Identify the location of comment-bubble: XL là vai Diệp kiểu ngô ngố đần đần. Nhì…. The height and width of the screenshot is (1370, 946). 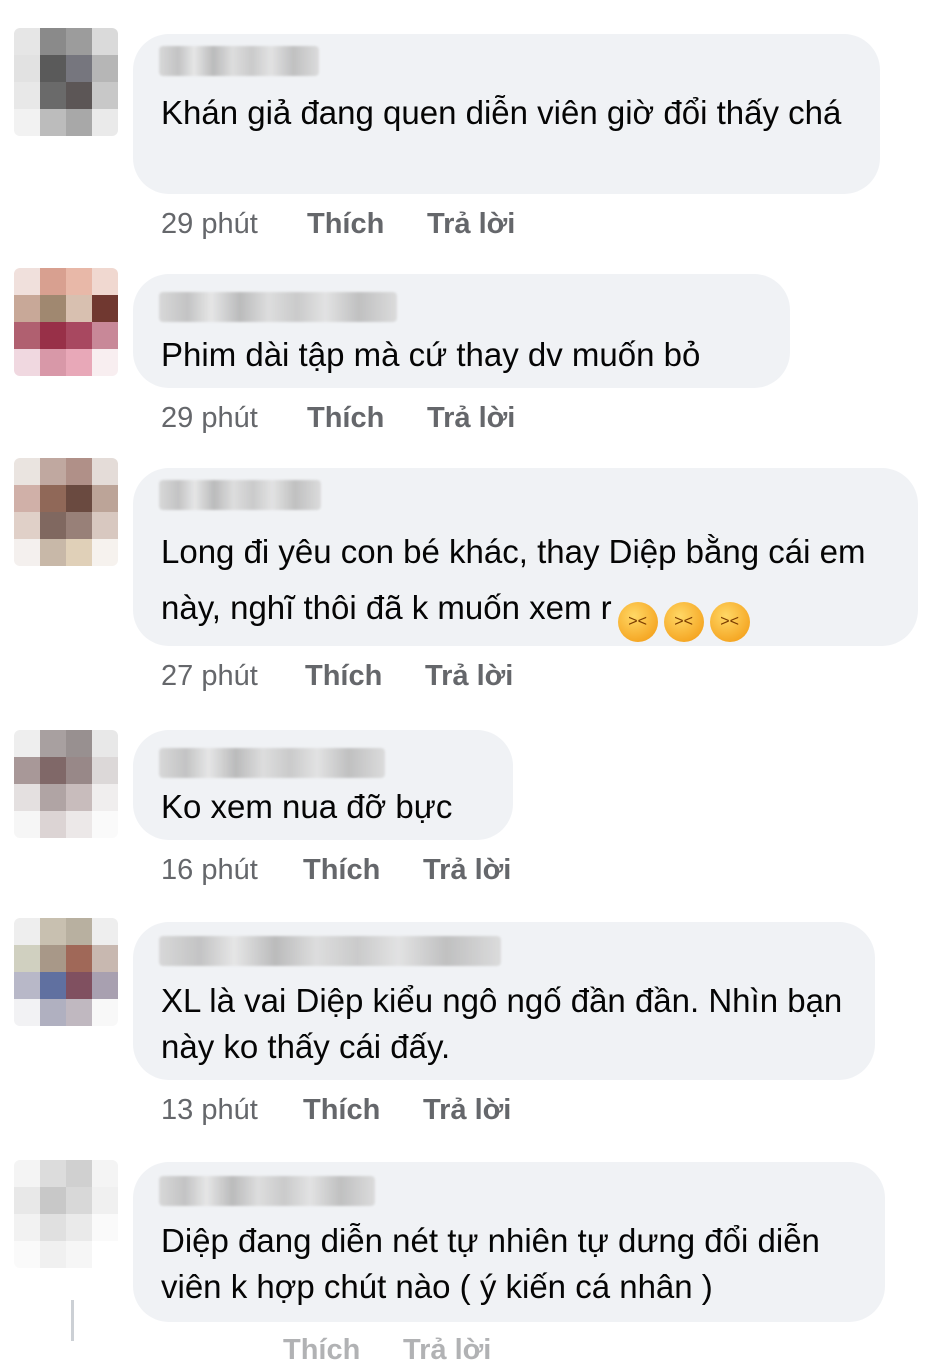
(504, 1001).